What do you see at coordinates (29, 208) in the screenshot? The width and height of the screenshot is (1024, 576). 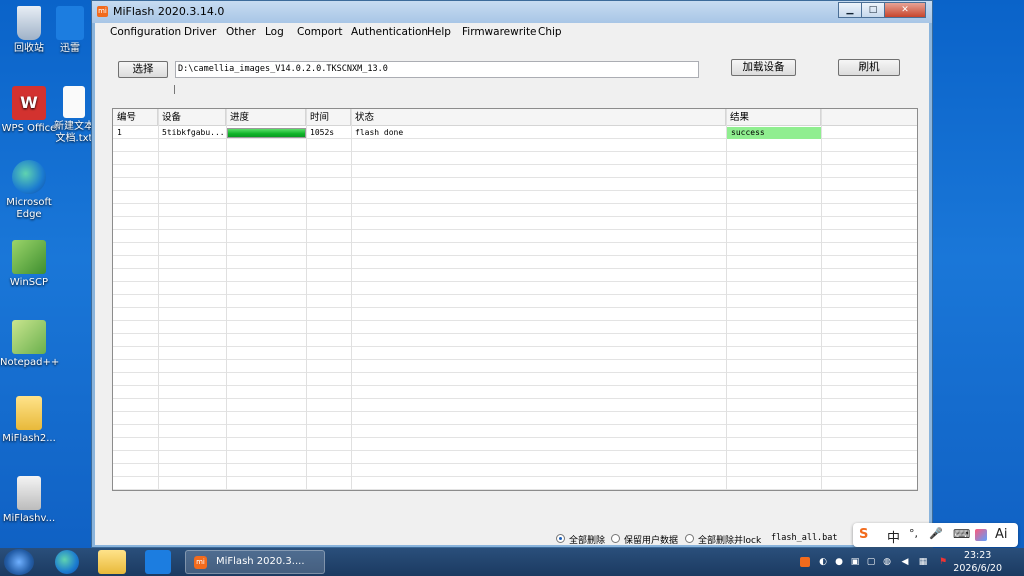 I see `desktop-icon-label: Microsoft Edge` at bounding box center [29, 208].